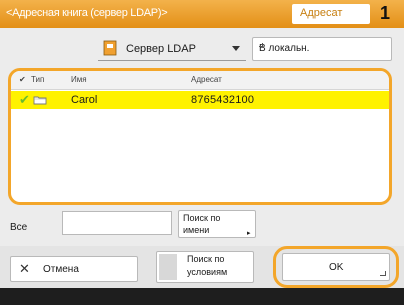  What do you see at coordinates (161, 49) in the screenshot?
I see `server-select-label: Сервер LDAP` at bounding box center [161, 49].